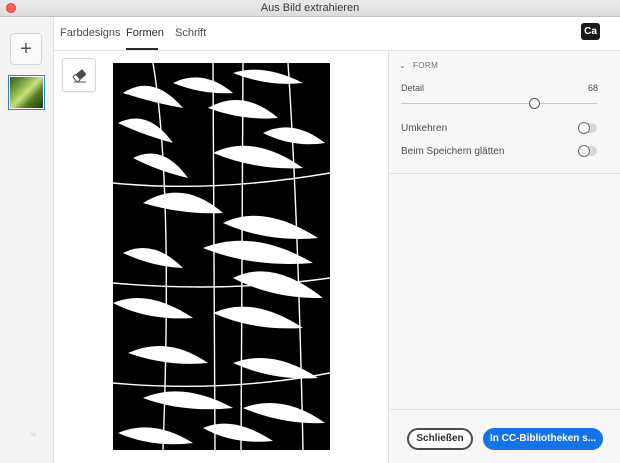 The height and width of the screenshot is (463, 620). I want to click on form-section-header: ⌄ FORM, so click(418, 65).